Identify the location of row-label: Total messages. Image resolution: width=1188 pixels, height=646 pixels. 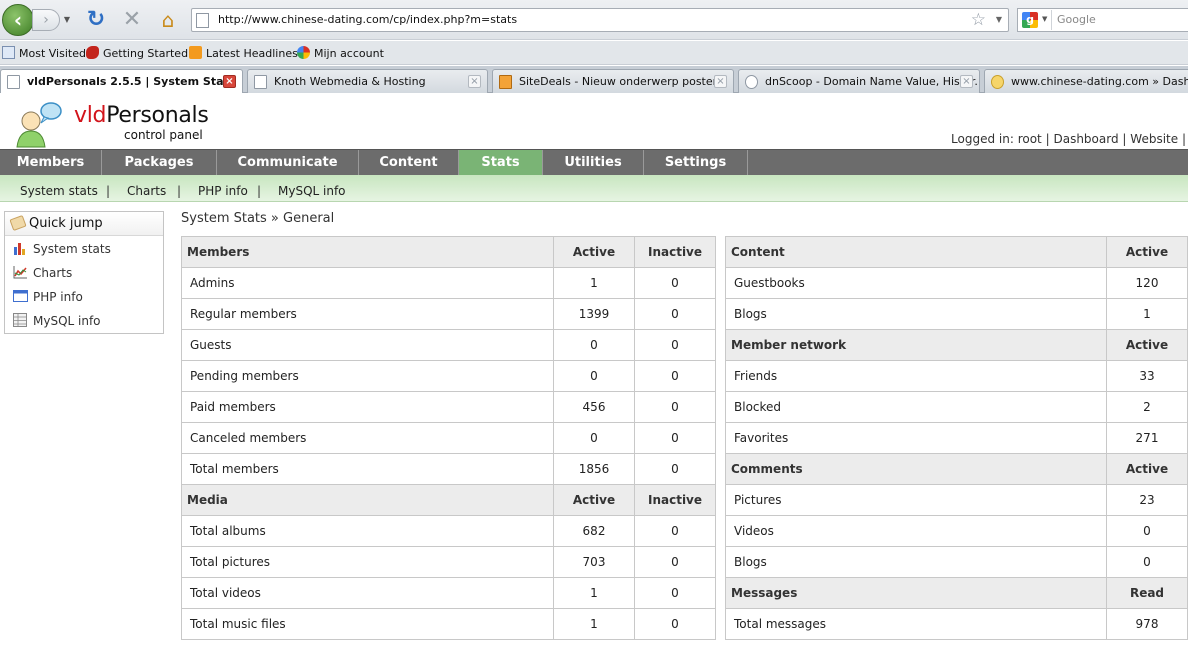
(916, 624).